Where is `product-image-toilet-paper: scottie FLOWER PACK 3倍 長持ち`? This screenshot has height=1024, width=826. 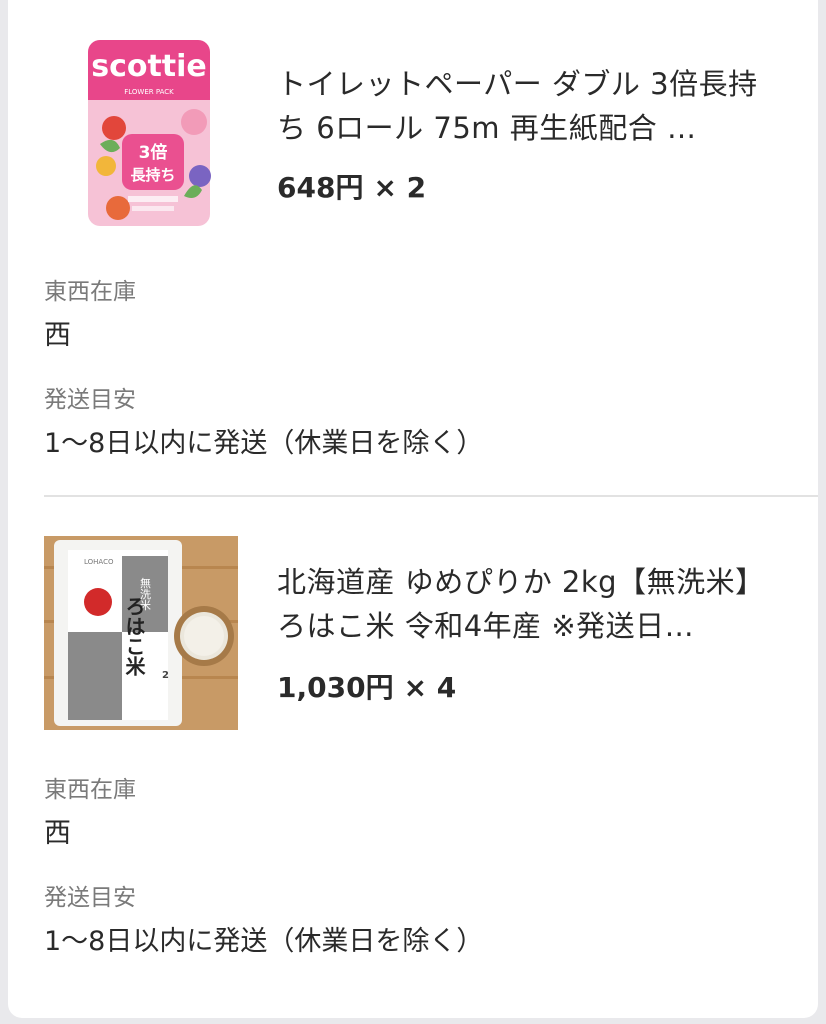 product-image-toilet-paper: scottie FLOWER PACK 3倍 長持ち is located at coordinates (141, 133).